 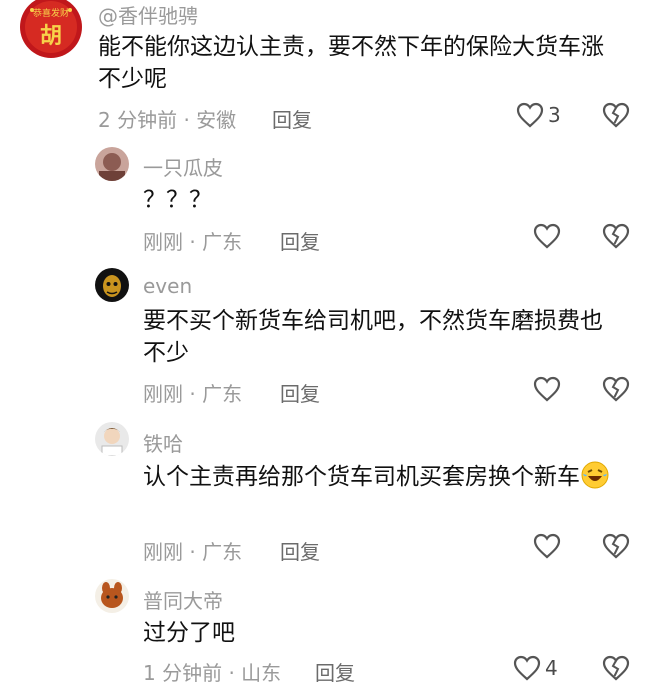 What do you see at coordinates (177, 200) in the screenshot?
I see `comment-text: ？？？` at bounding box center [177, 200].